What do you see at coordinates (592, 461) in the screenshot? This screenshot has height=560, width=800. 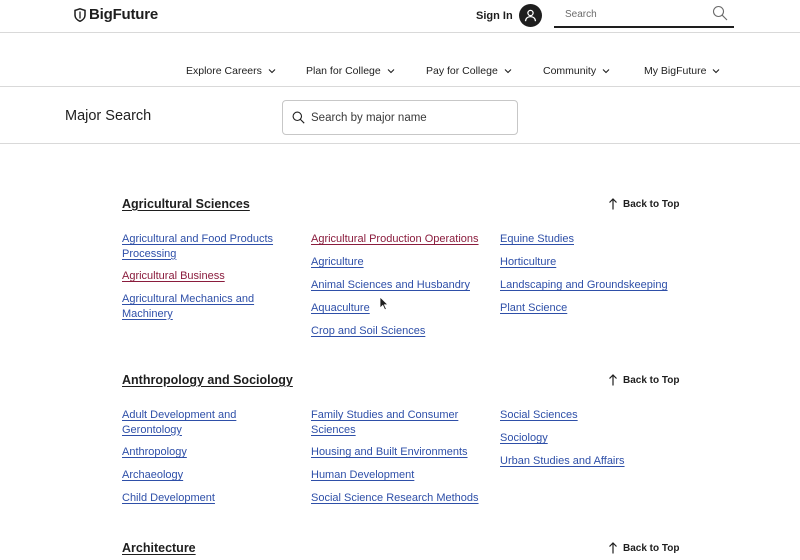 I see `major-link: Urban Studies and Affairs` at bounding box center [592, 461].